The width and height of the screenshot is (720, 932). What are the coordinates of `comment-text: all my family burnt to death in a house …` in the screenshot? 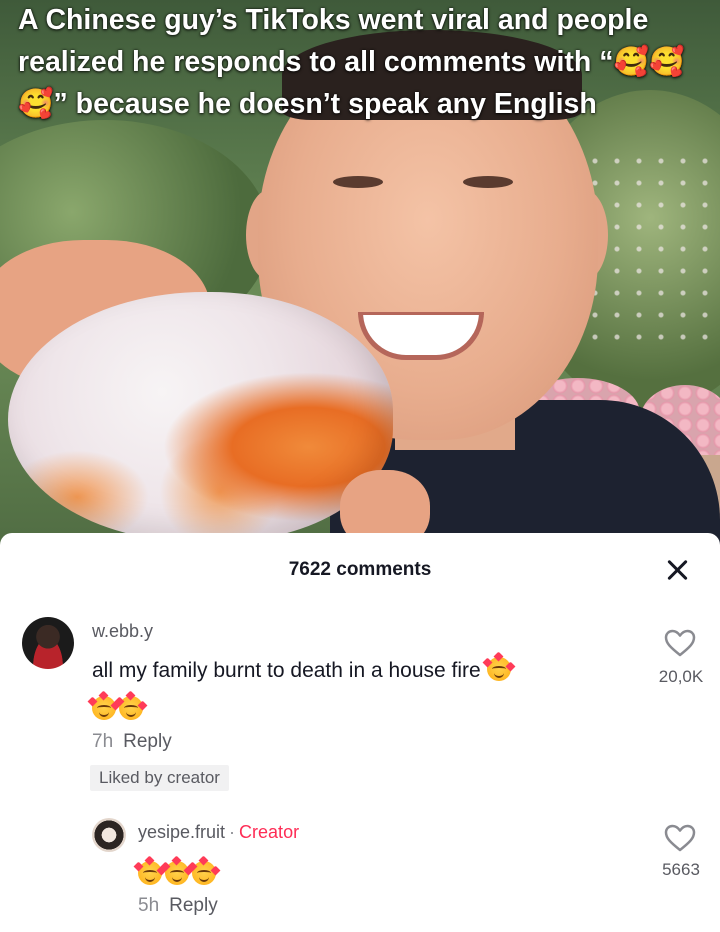 It's located at (303, 667).